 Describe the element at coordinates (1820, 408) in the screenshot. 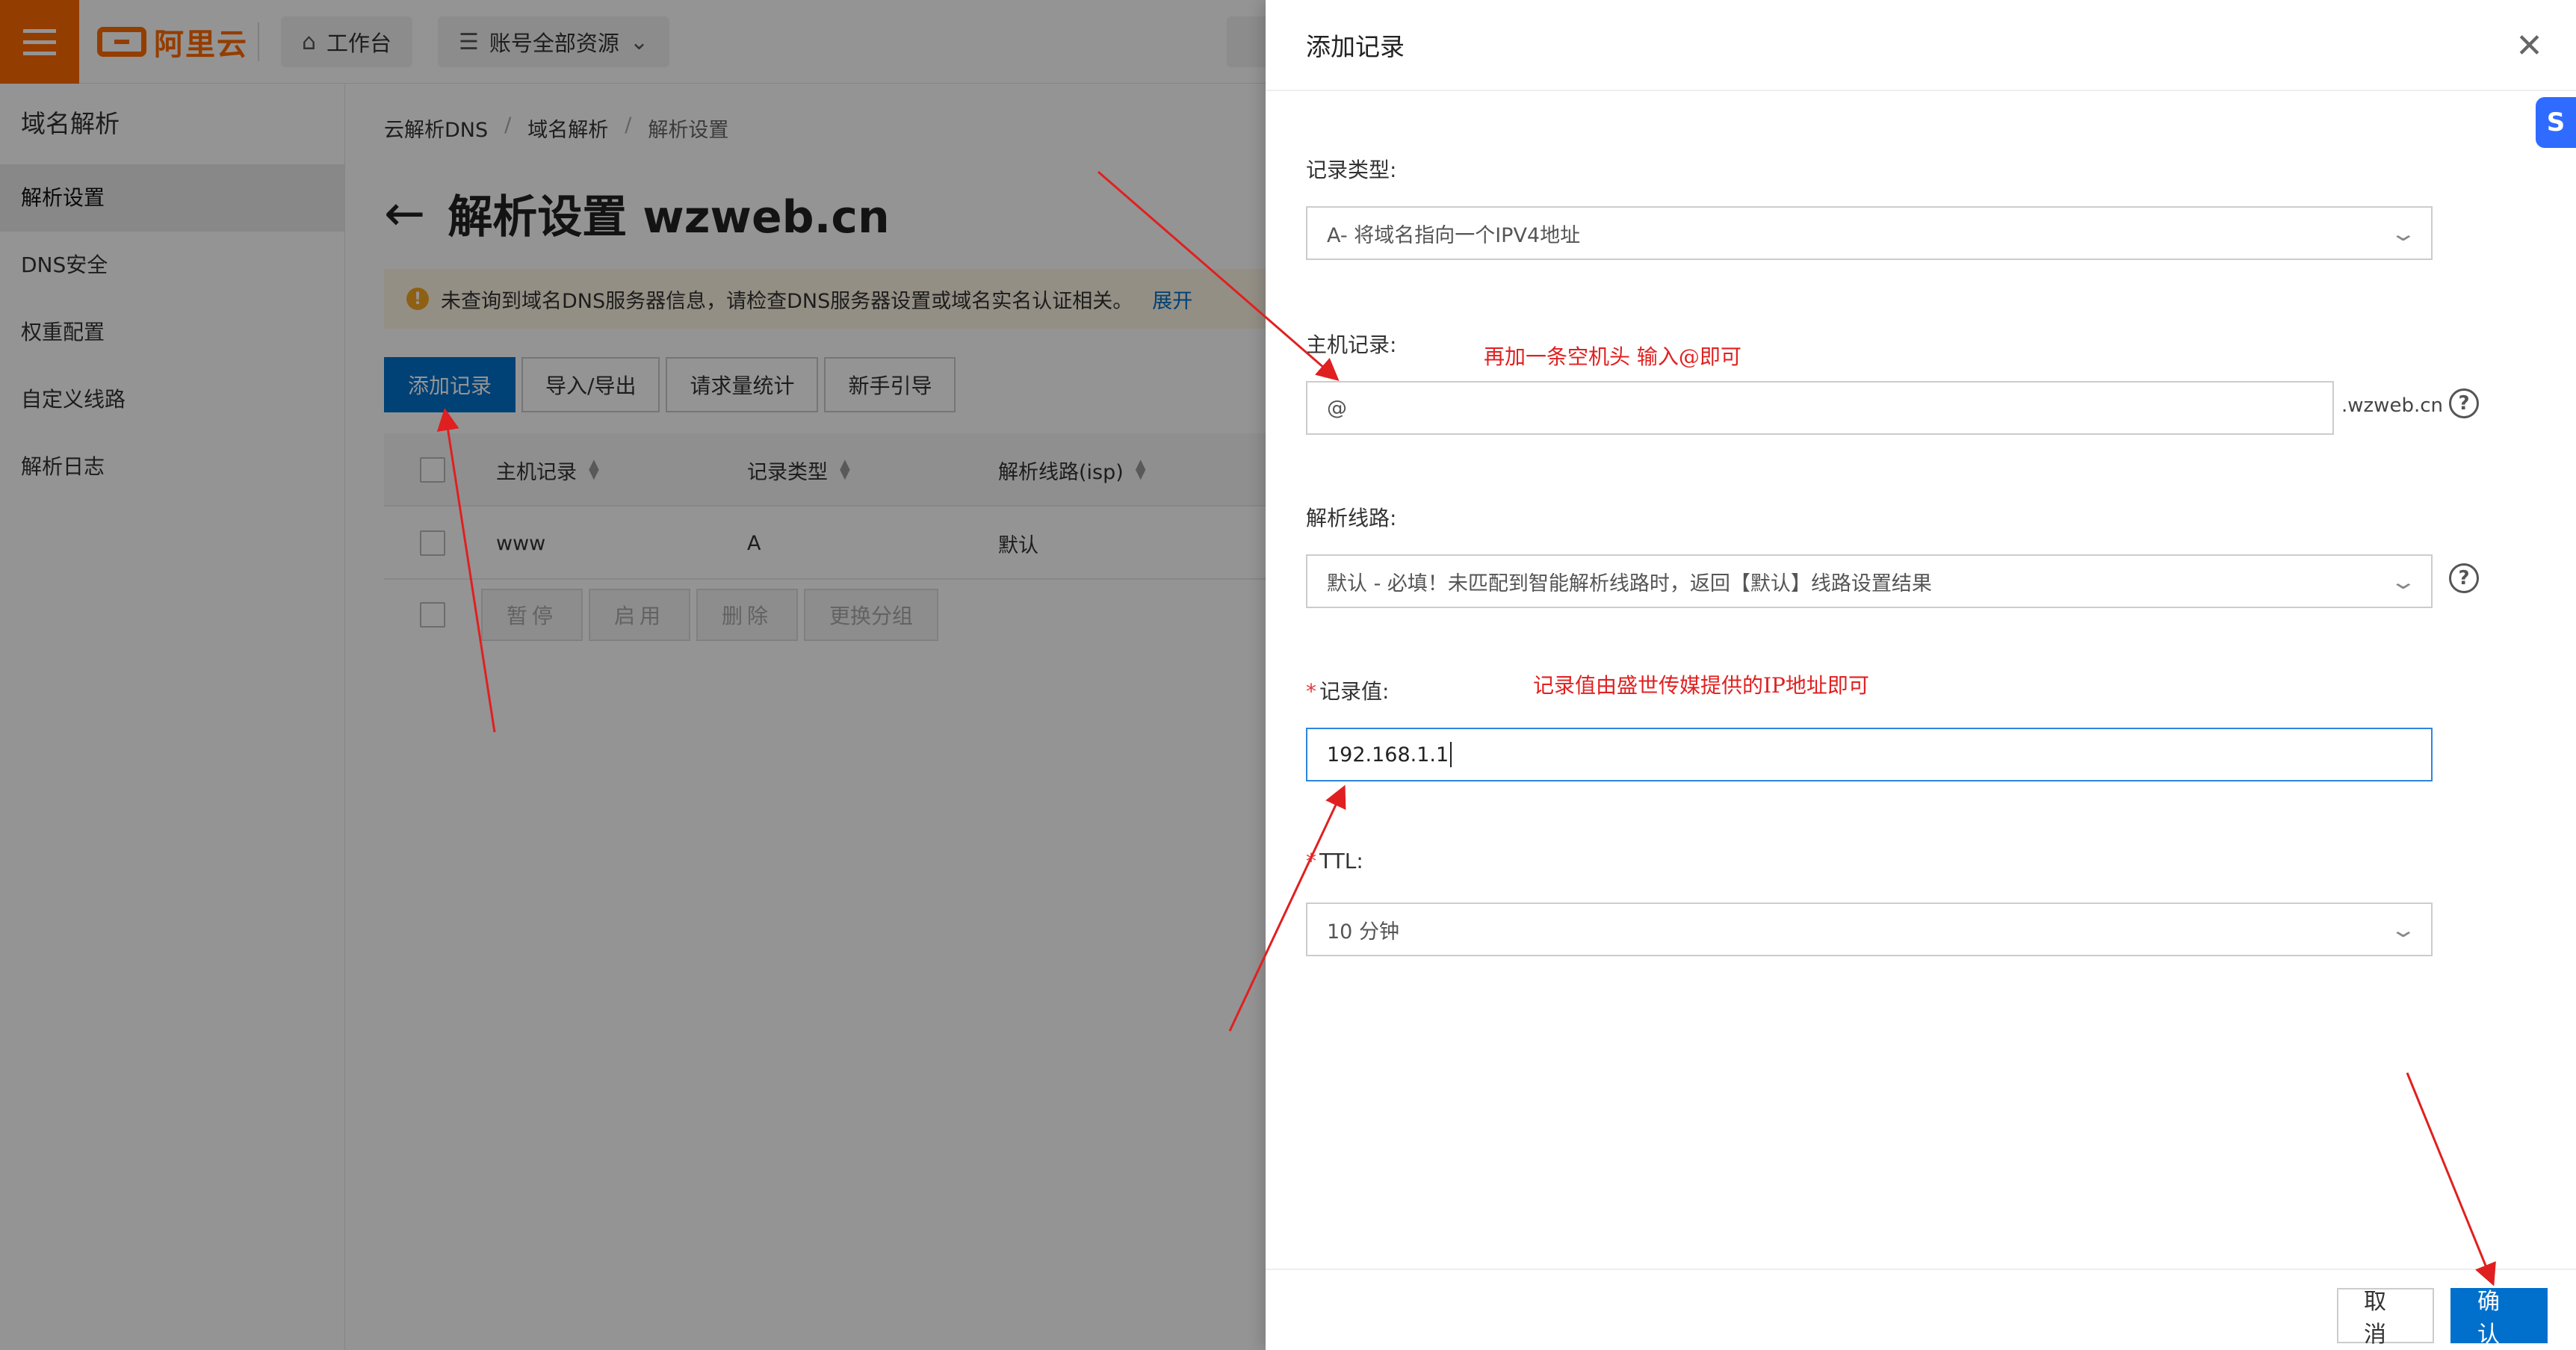

I see `host-record-input: @` at that location.